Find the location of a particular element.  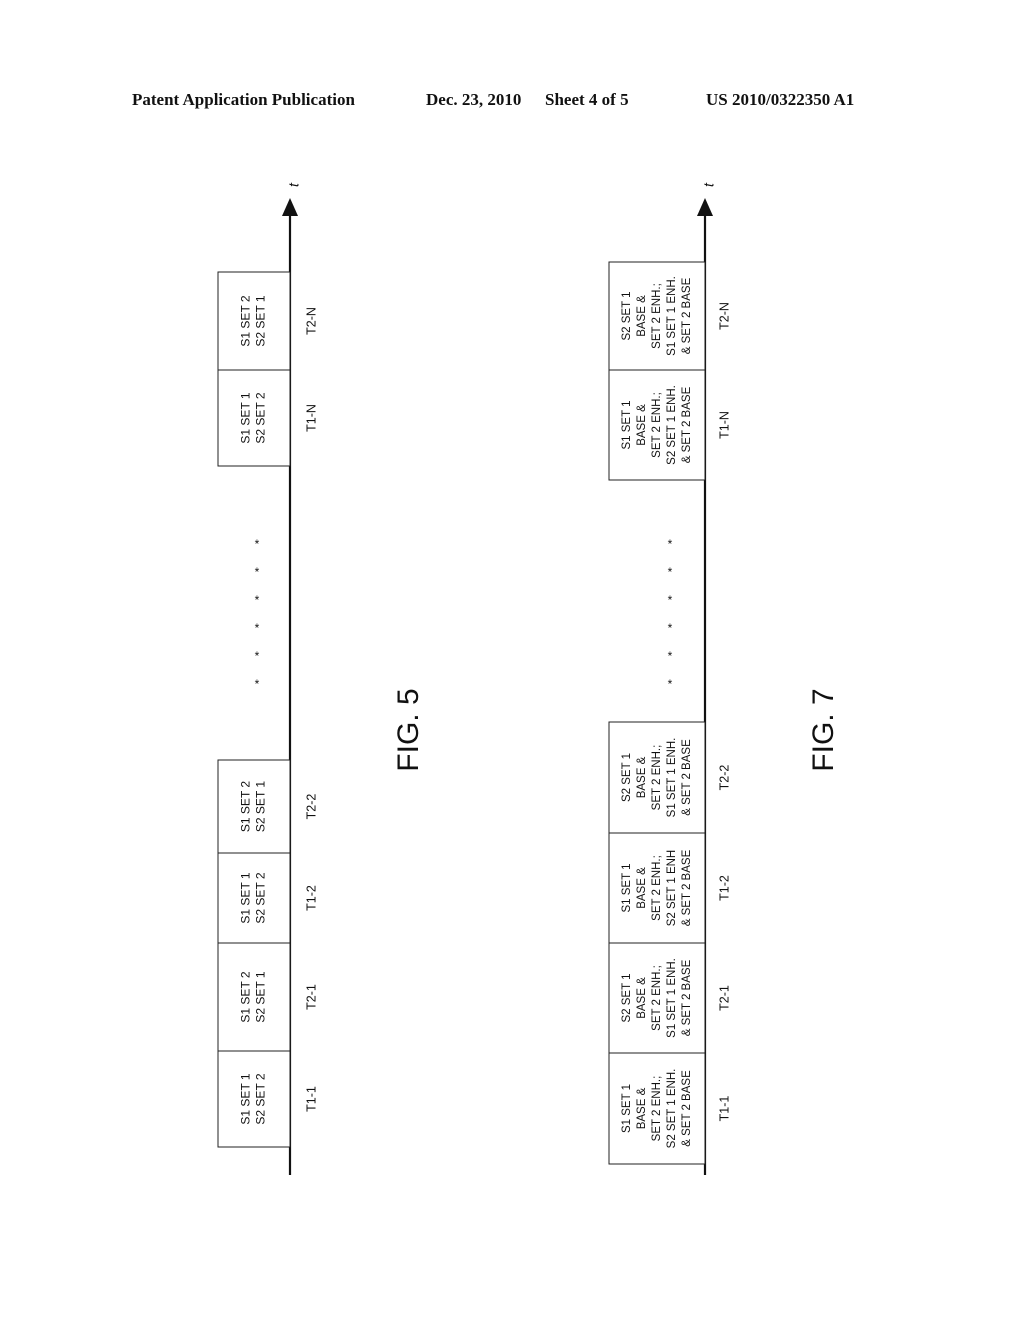

time-slot: S1 SET 1 S2 SET 2 T1-1 is located at coordinates (267, 1099).